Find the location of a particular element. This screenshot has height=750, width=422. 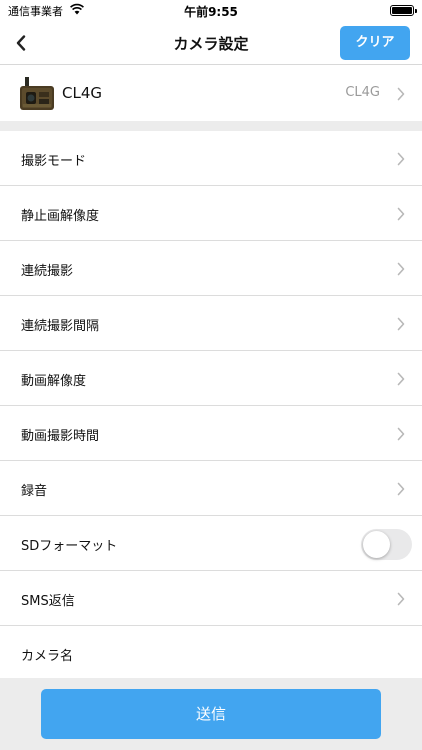

setting-row-video-duration: 動画撮影時間 is located at coordinates (211, 433).